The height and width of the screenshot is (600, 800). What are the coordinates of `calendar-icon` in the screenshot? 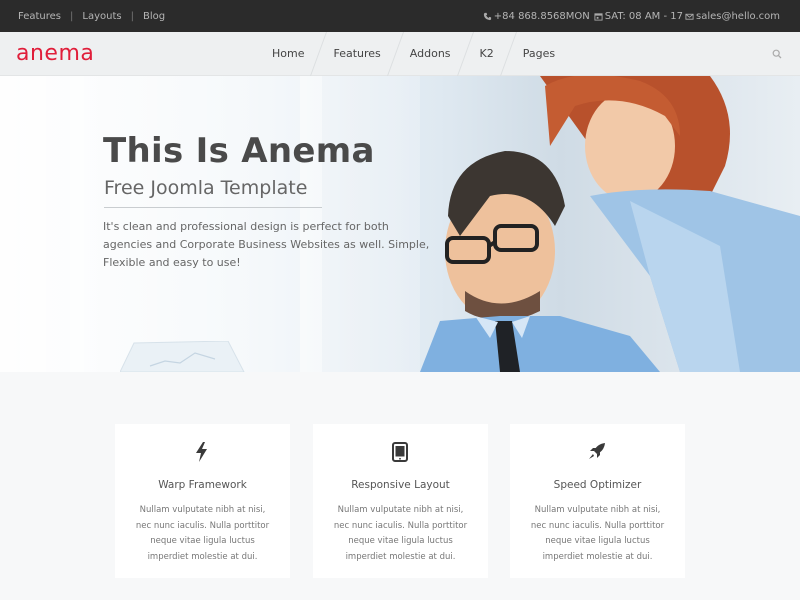 It's located at (598, 17).